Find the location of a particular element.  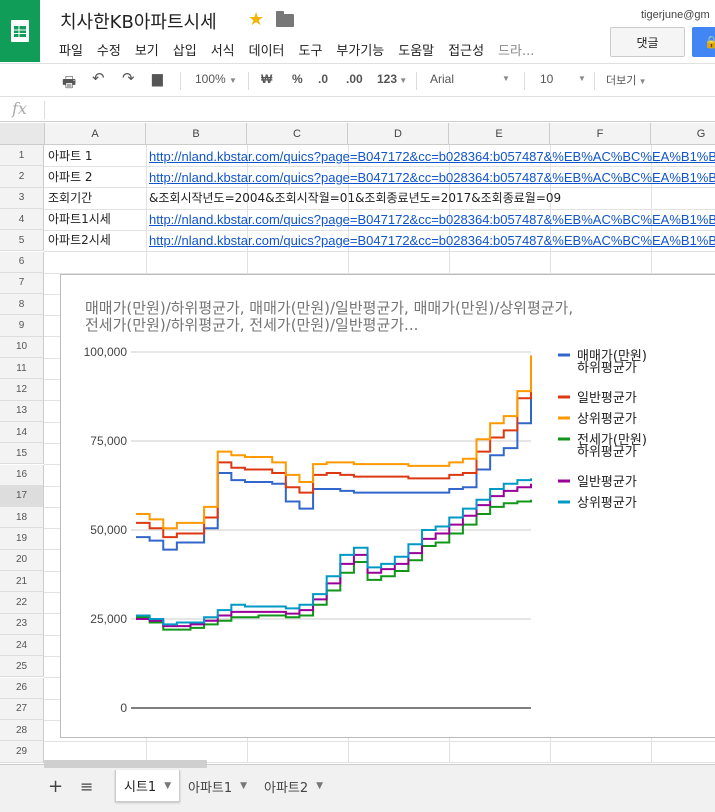

user-email: tigerjune@gm is located at coordinates (677, 15).